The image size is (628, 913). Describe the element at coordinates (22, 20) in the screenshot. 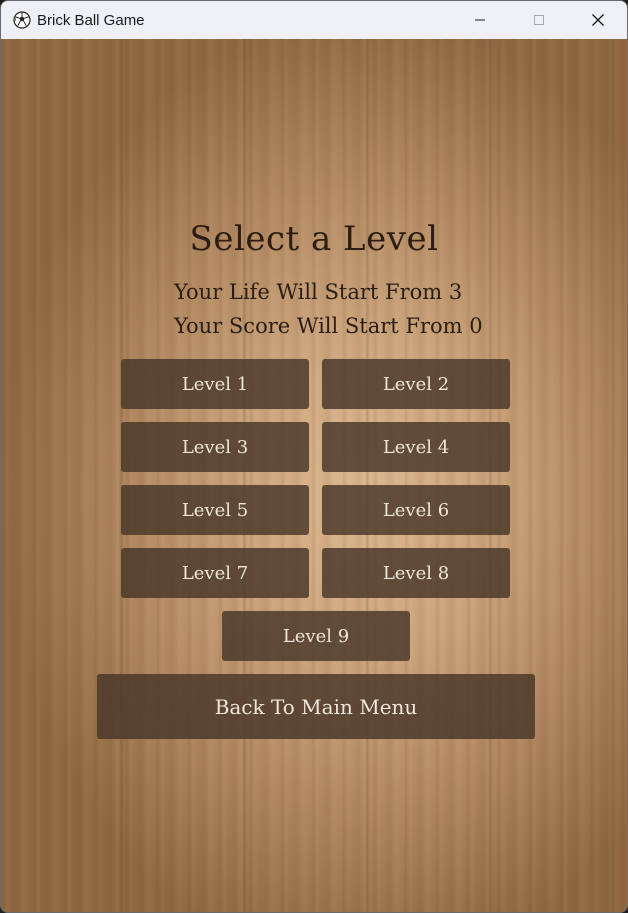

I see `soccer-ball-icon` at that location.